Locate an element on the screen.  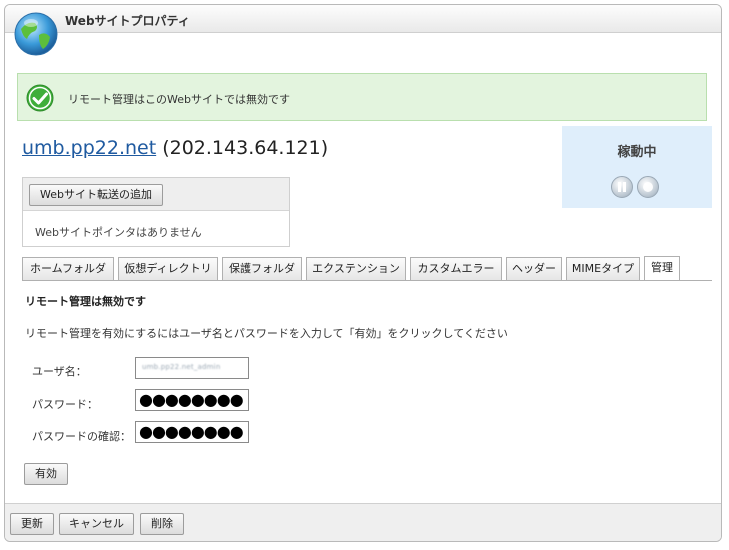
tab-home-folder: ホームフォルダ is located at coordinates (68, 268).